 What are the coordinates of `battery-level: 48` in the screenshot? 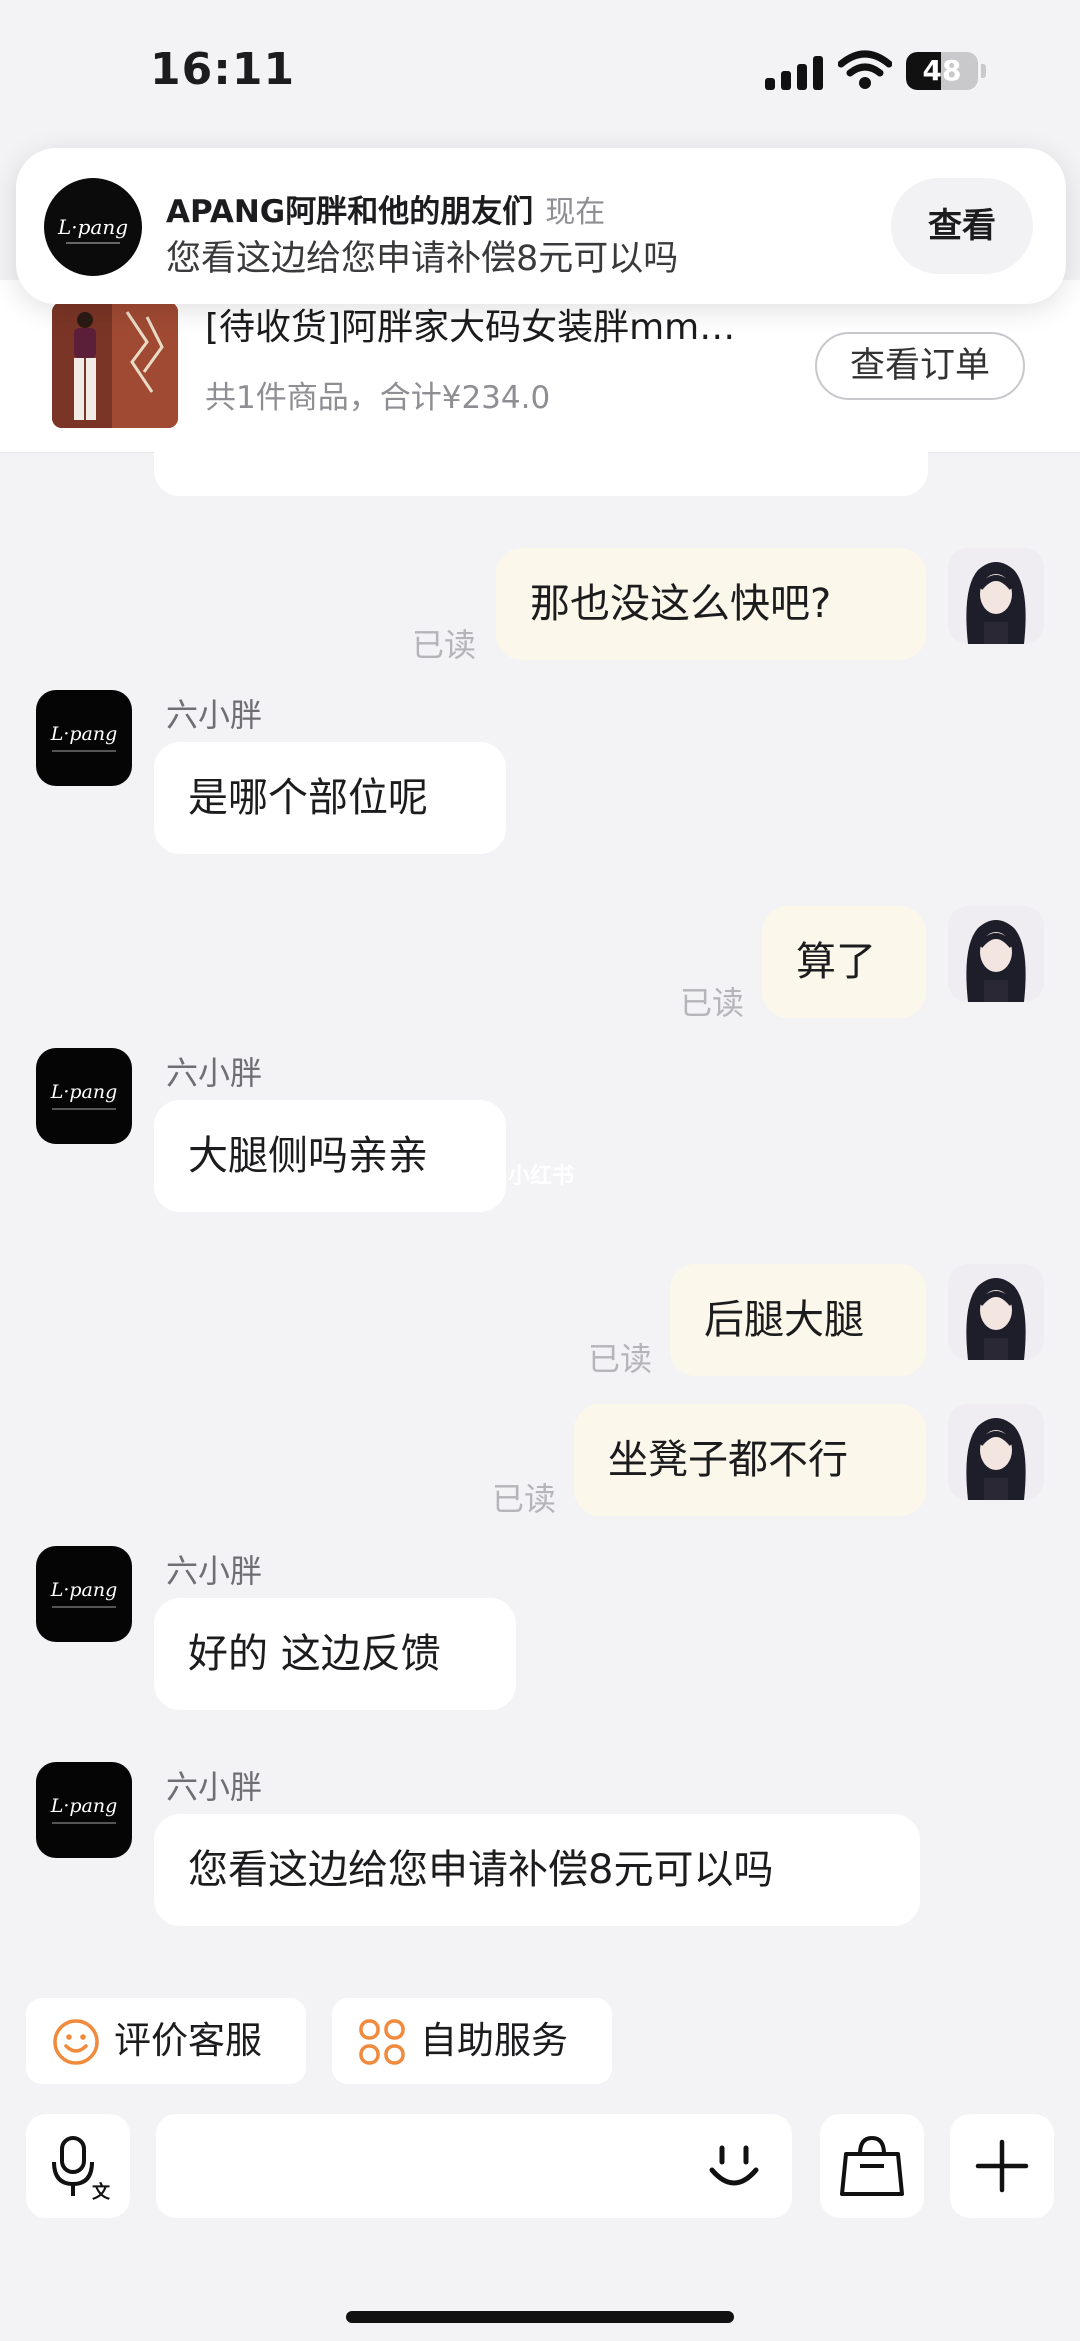 It's located at (942, 70).